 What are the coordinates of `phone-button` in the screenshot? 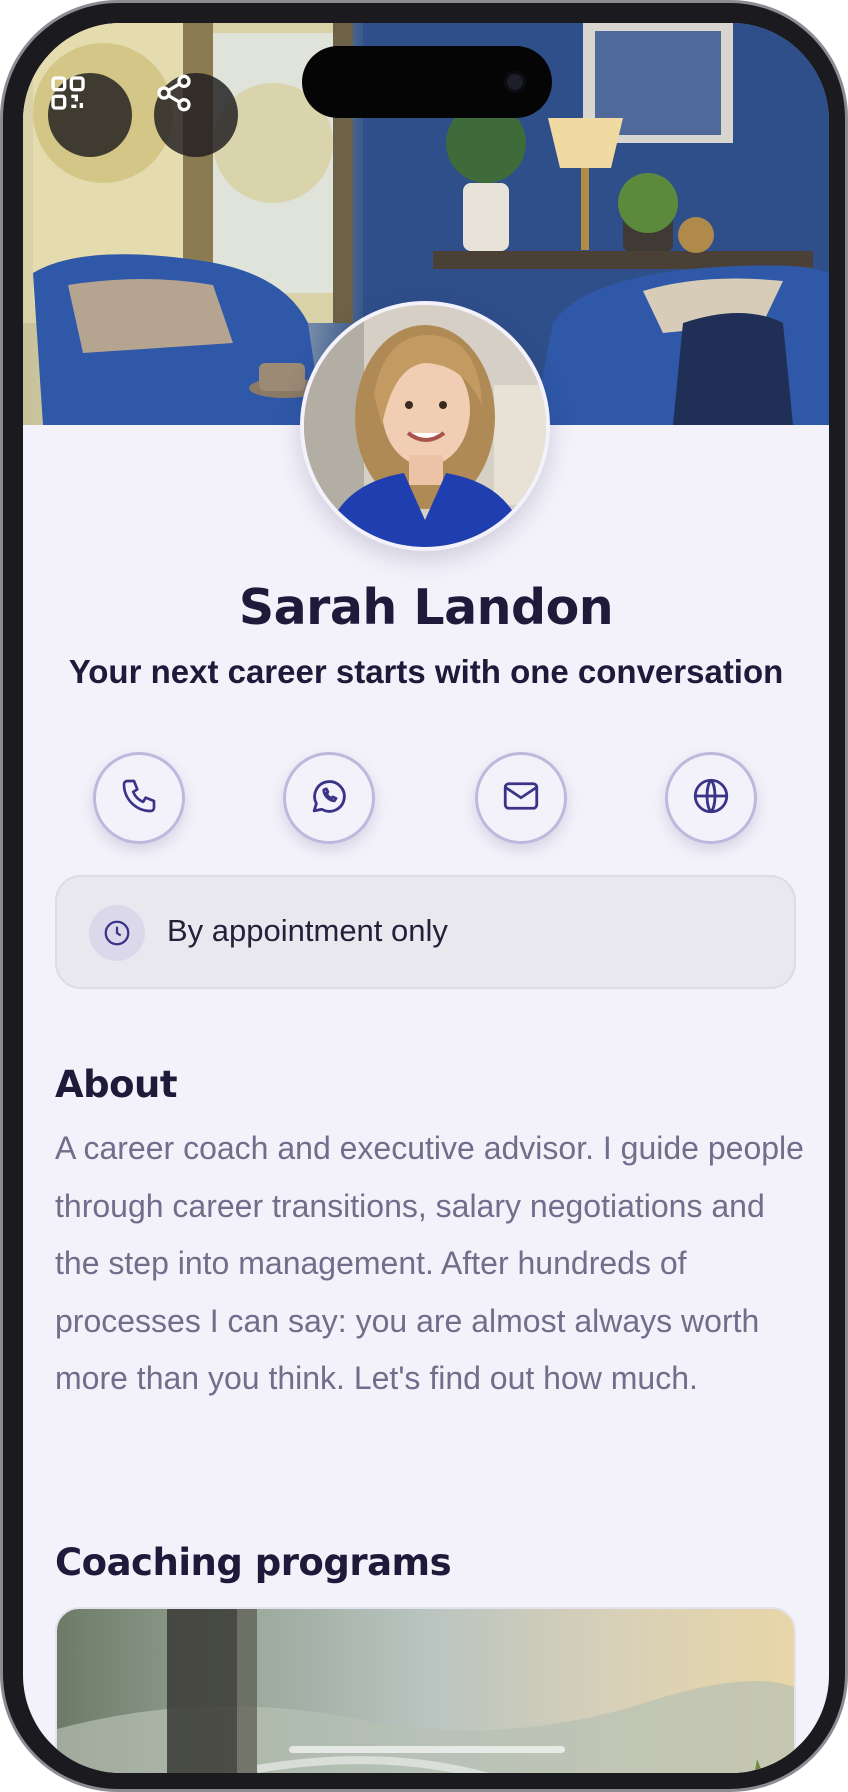 It's located at (139, 798).